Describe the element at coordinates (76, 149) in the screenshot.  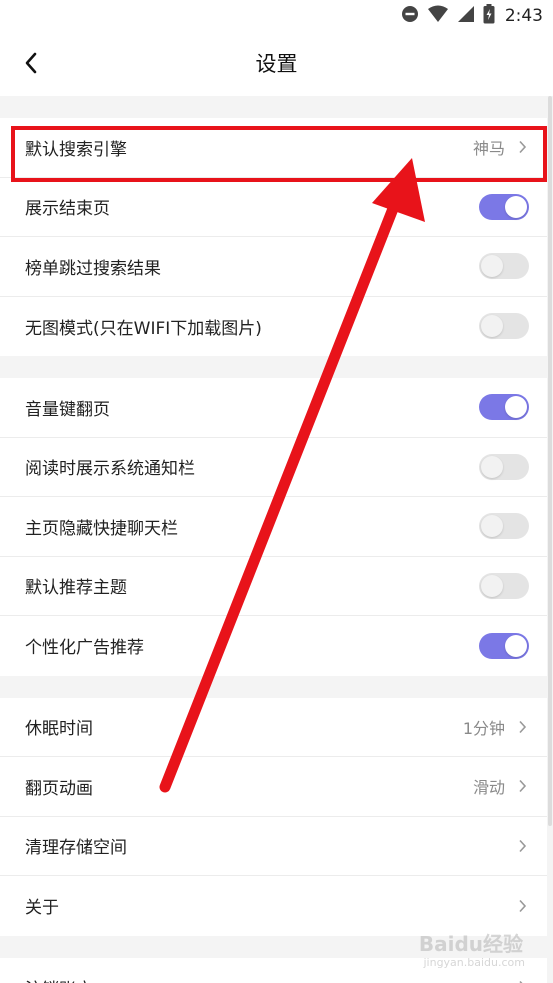
I see `setting-label: 默认搜索引擎` at that location.